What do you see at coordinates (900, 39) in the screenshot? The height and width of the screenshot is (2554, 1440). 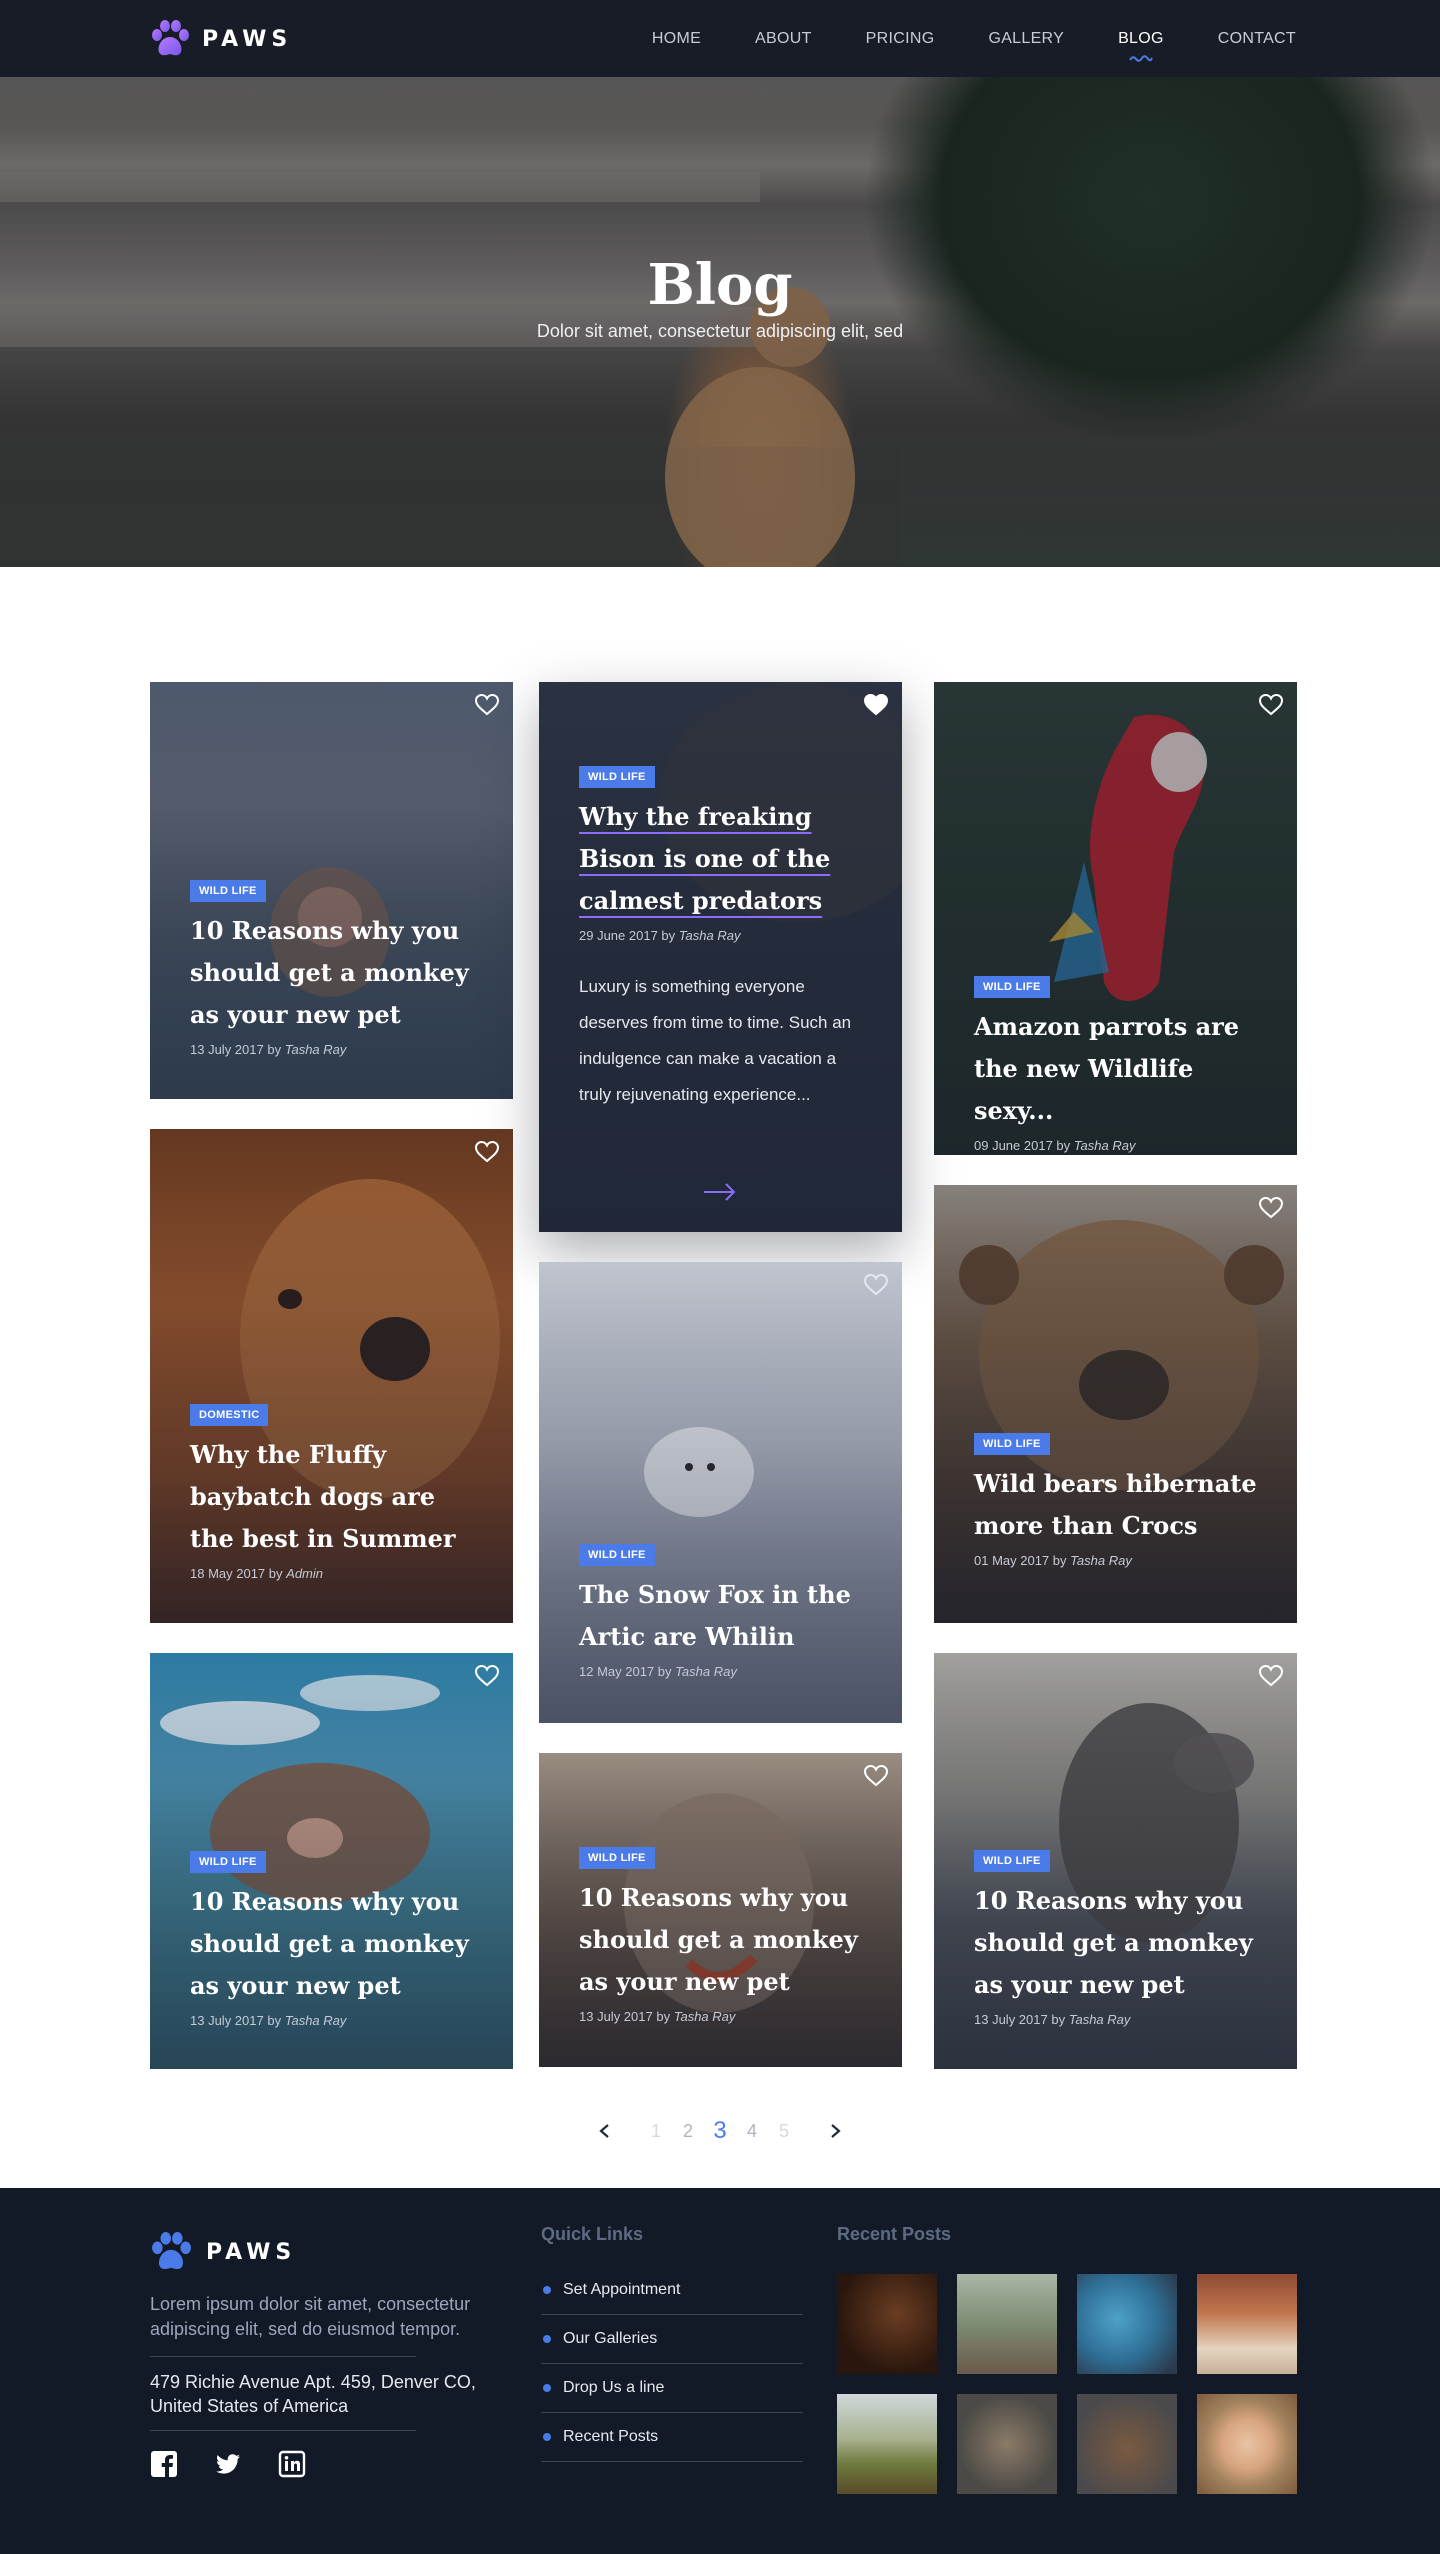 I see `nav-pricing: PRICING` at bounding box center [900, 39].